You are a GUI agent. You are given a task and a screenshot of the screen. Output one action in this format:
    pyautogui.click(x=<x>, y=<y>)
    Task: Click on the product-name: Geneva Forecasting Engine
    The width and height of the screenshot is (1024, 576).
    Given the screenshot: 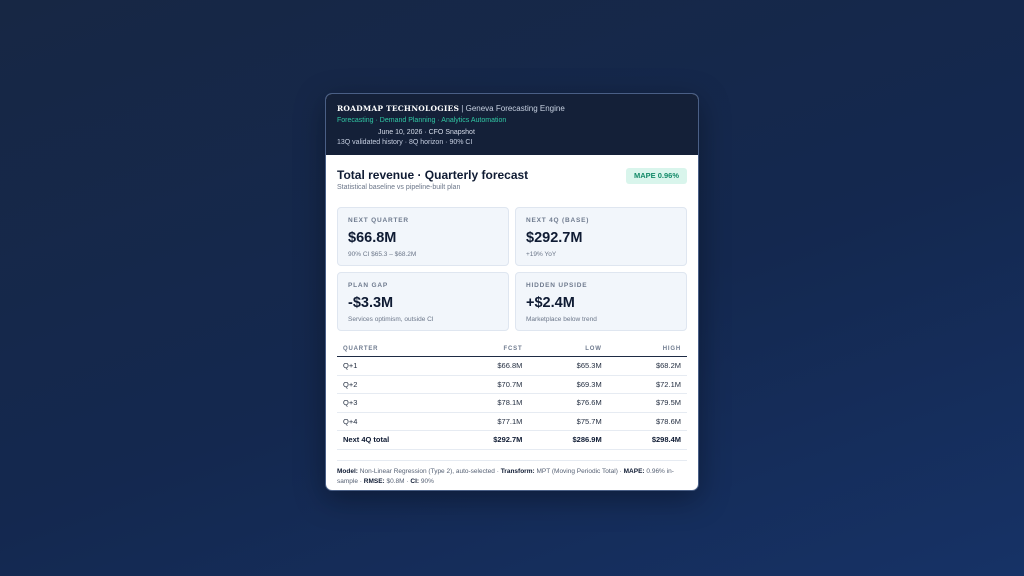 What is the action you would take?
    pyautogui.click(x=515, y=108)
    